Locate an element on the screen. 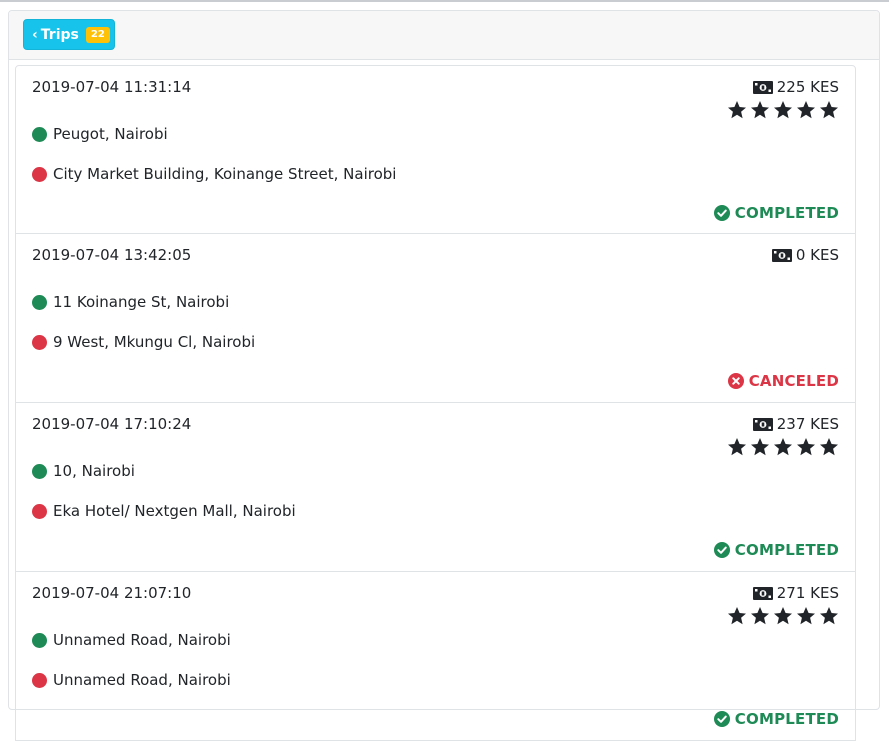  trip-pickup-text: 10, Nairobi is located at coordinates (94, 471).